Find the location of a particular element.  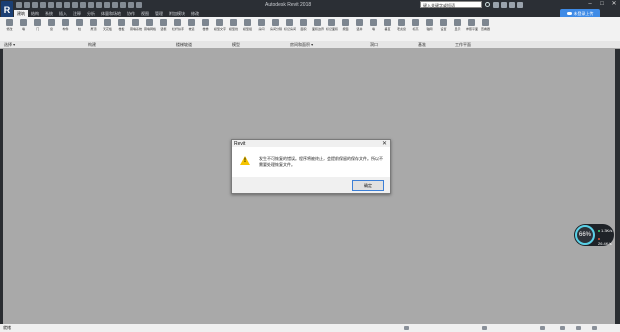

tab-4: 注释 is located at coordinates (77, 13).